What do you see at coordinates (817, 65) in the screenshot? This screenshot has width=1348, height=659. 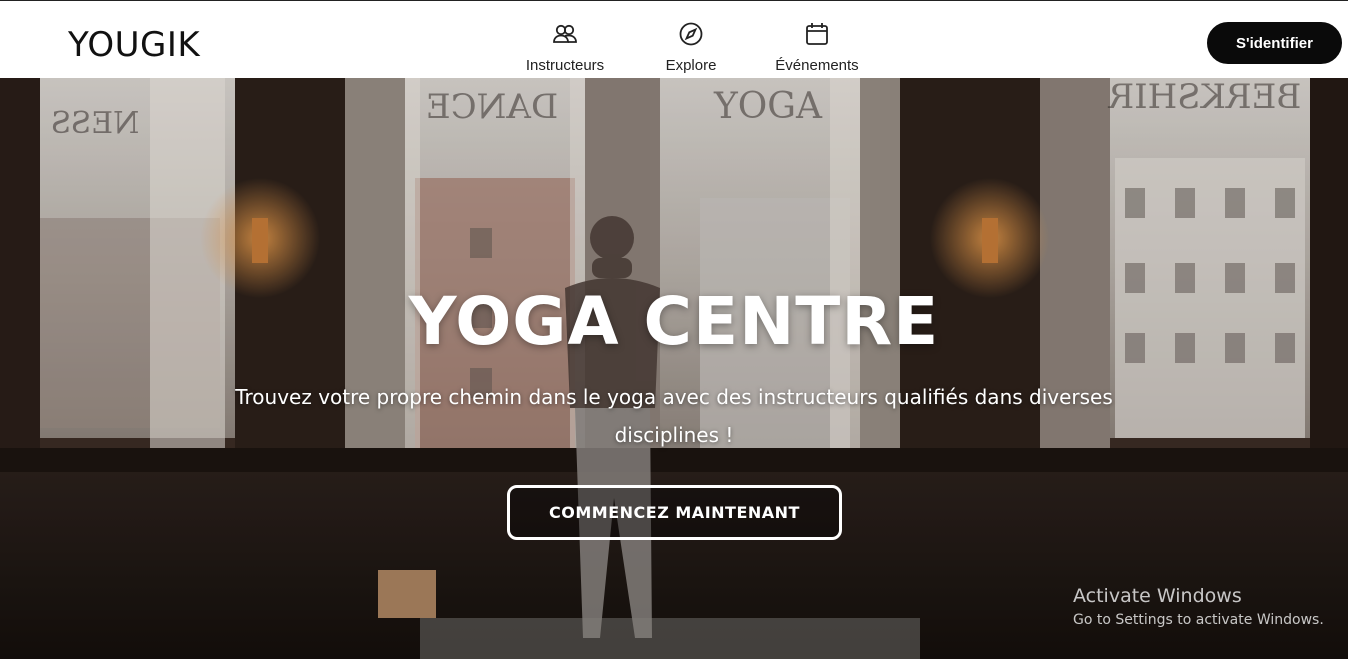 I see `nav-item-label: Événements` at bounding box center [817, 65].